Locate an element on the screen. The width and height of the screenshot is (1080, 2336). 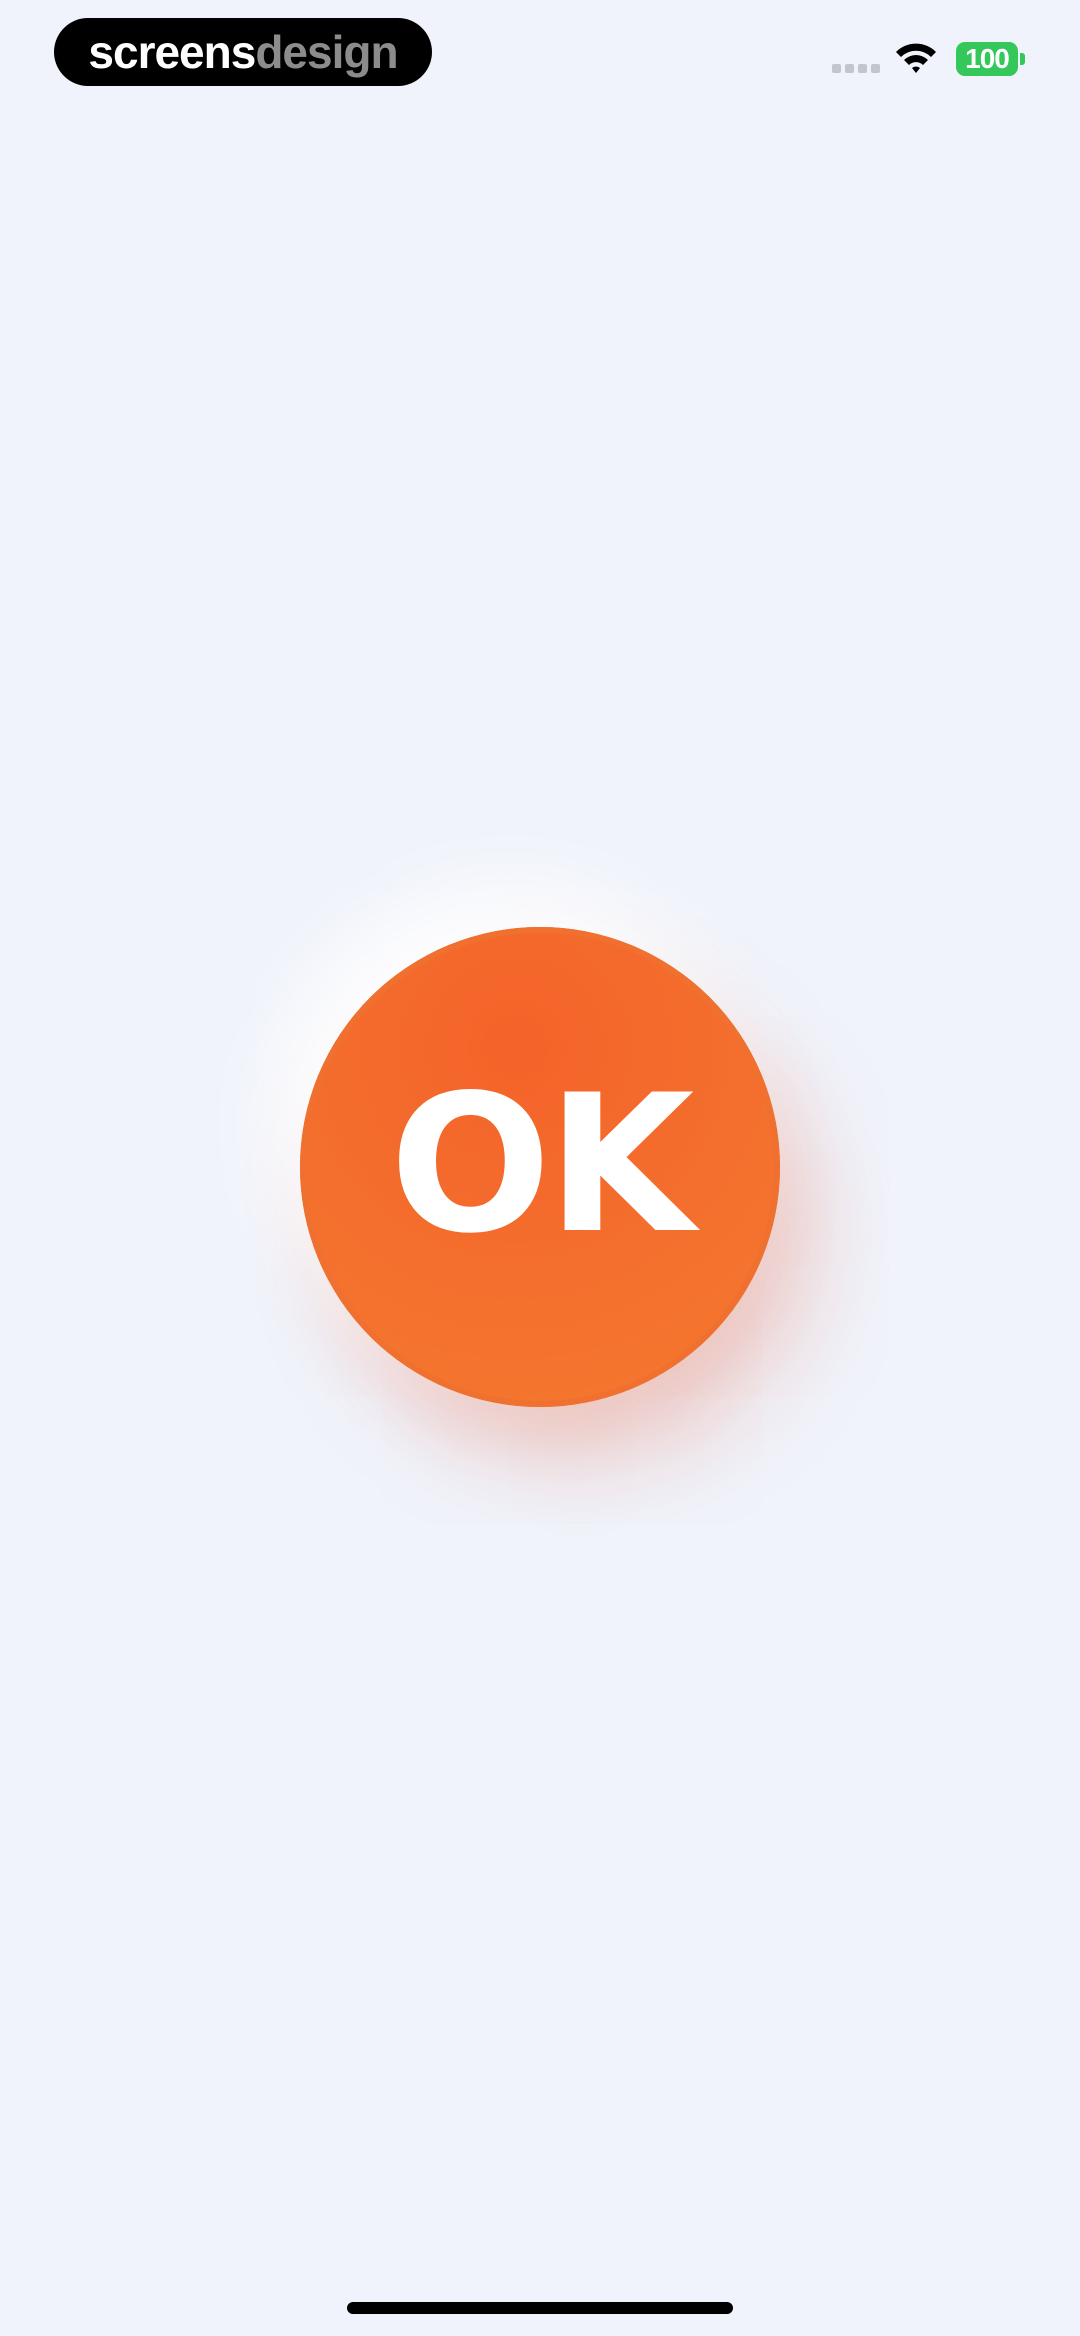
ok-button: OK is located at coordinates (540, 1167).